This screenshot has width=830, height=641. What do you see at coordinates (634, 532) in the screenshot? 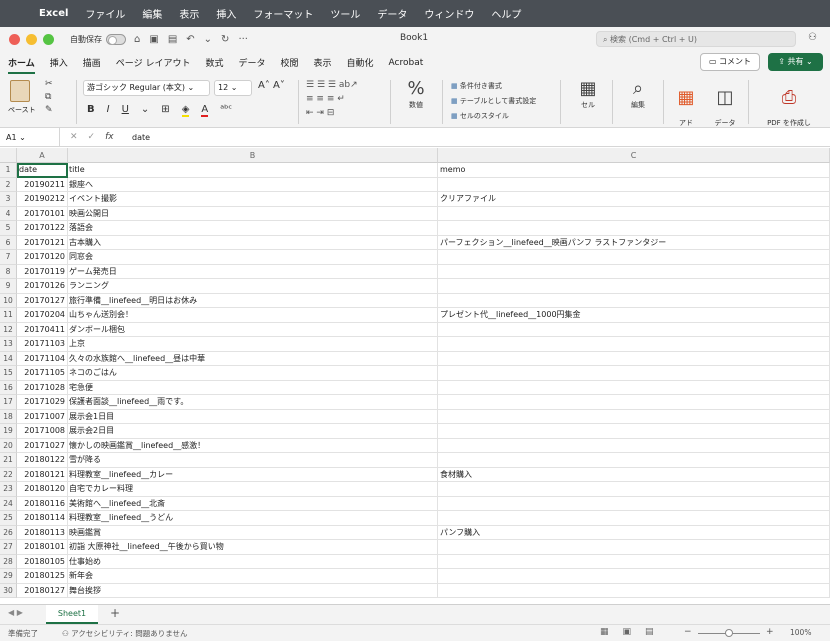
I see `cell-c: パンフ購入` at bounding box center [634, 532].